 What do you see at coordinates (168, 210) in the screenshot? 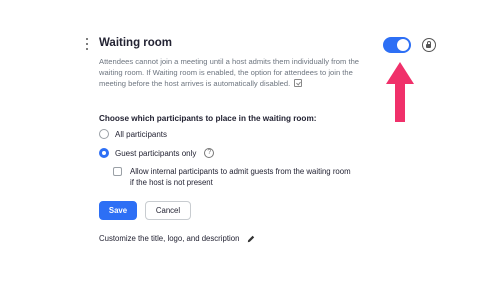
I see `cancel-button: Cancel` at bounding box center [168, 210].